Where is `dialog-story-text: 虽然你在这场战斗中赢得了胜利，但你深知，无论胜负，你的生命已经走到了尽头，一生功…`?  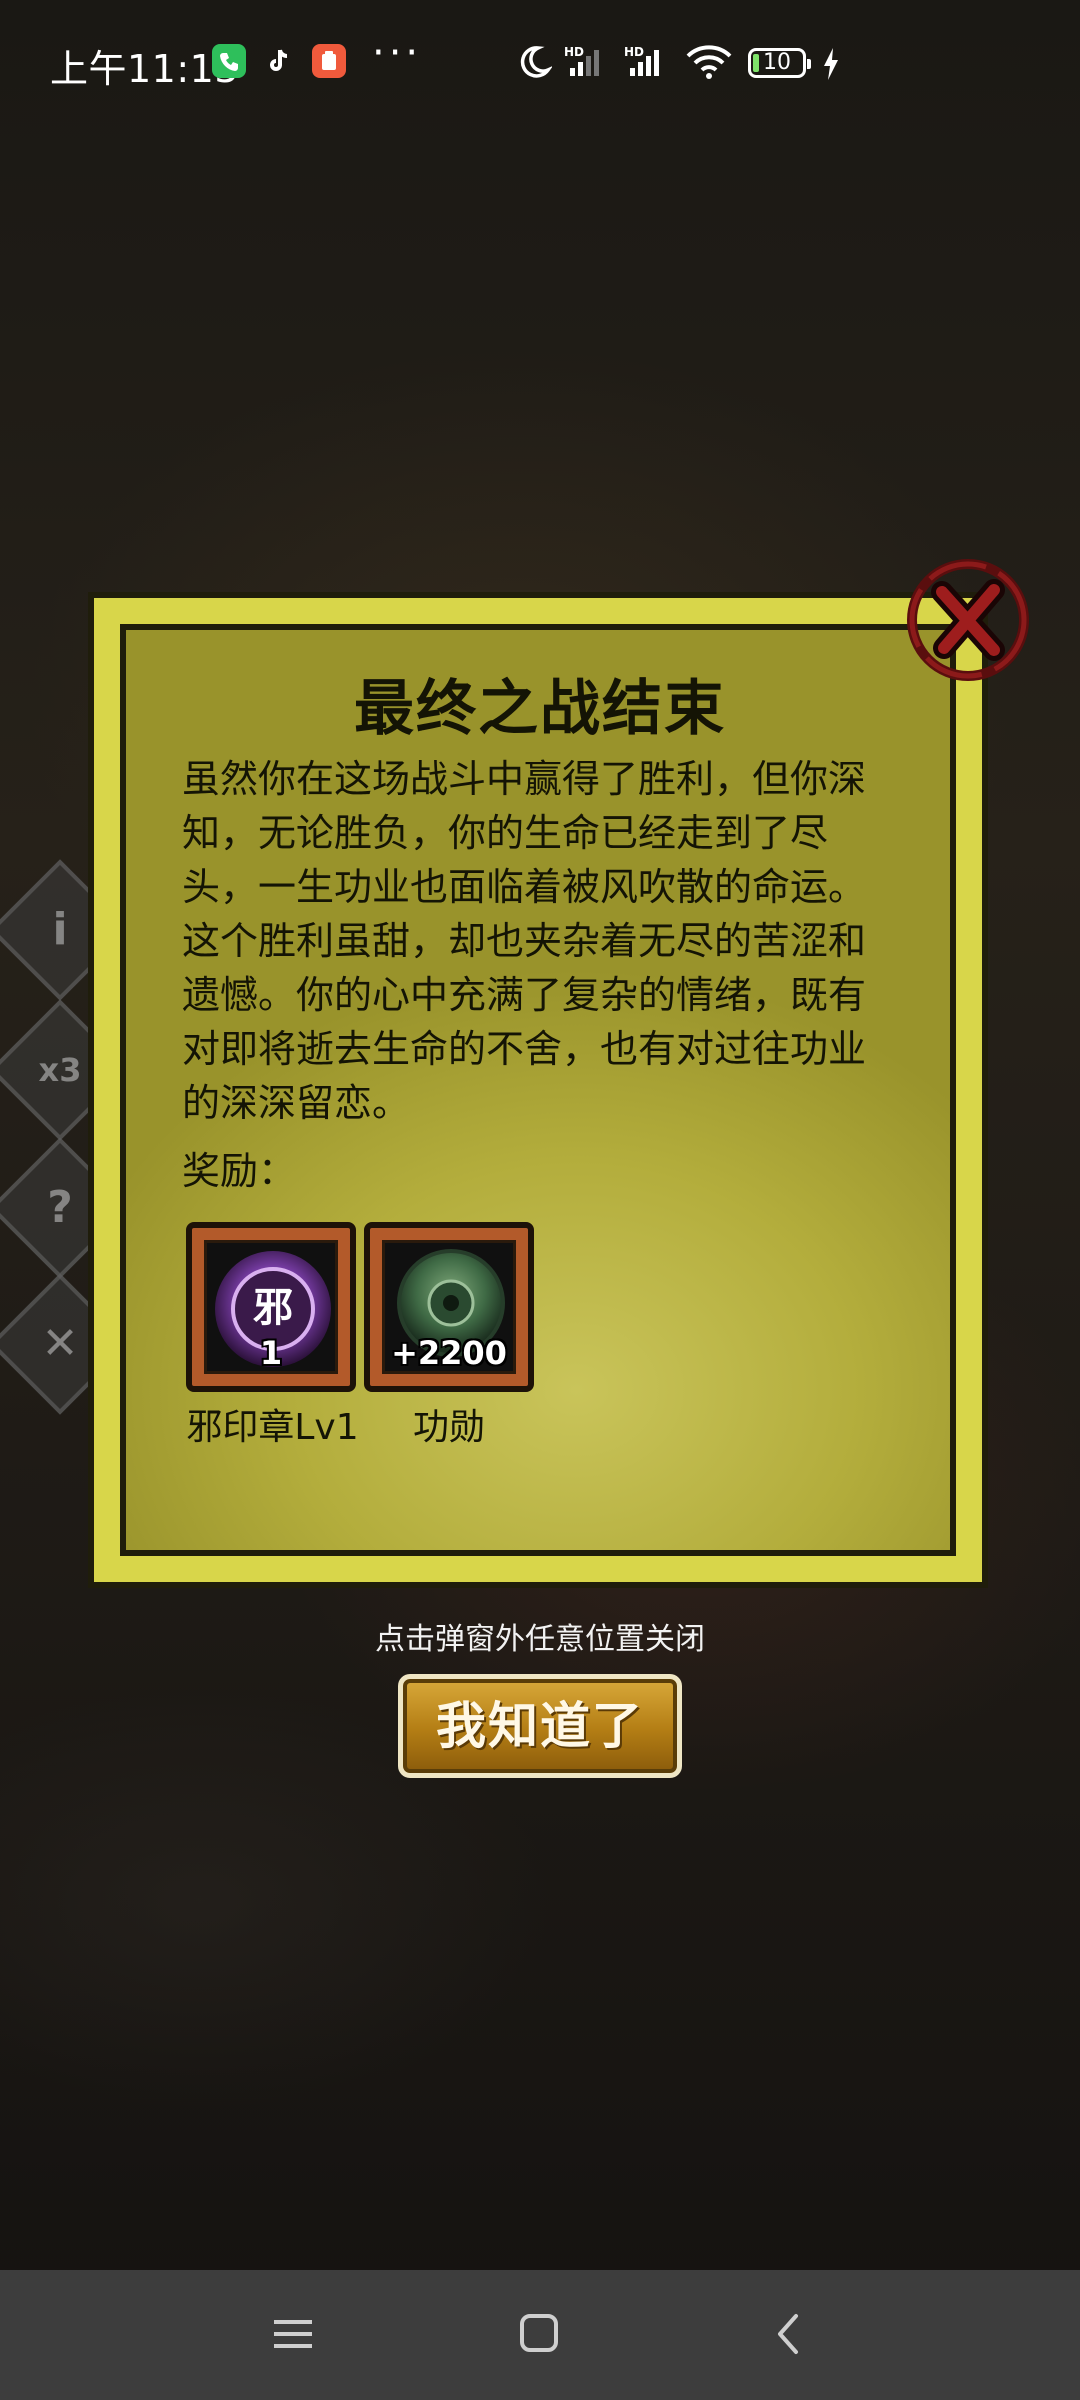 dialog-story-text: 虽然你在这场战斗中赢得了胜利，但你深知，无论胜负，你的生命已经走到了尽头，一生功… is located at coordinates (524, 941).